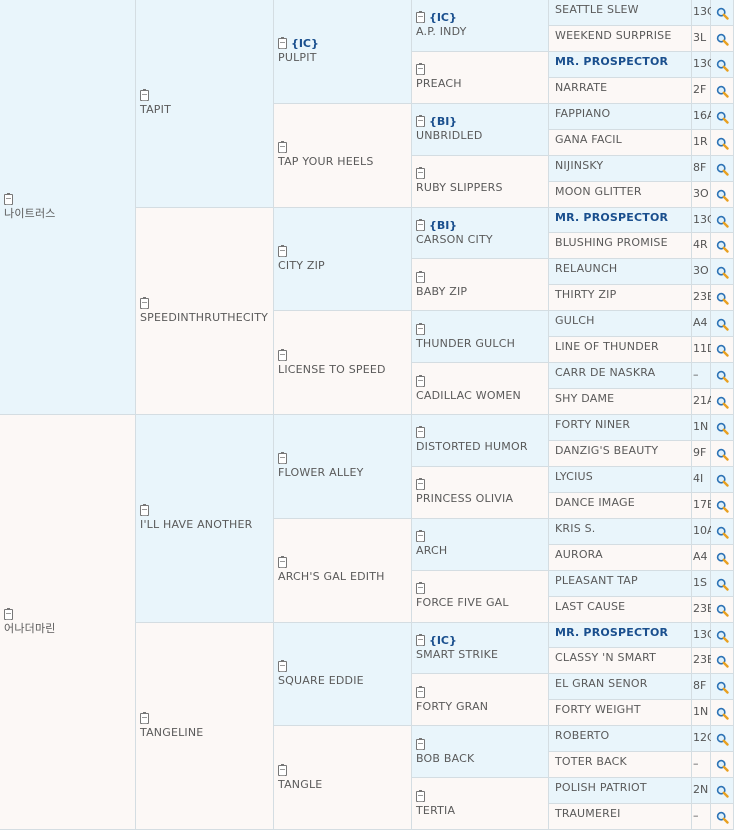 The height and width of the screenshot is (830, 734). Describe the element at coordinates (481, 603) in the screenshot. I see `horse-name: FORCE FIVE GAL` at that location.